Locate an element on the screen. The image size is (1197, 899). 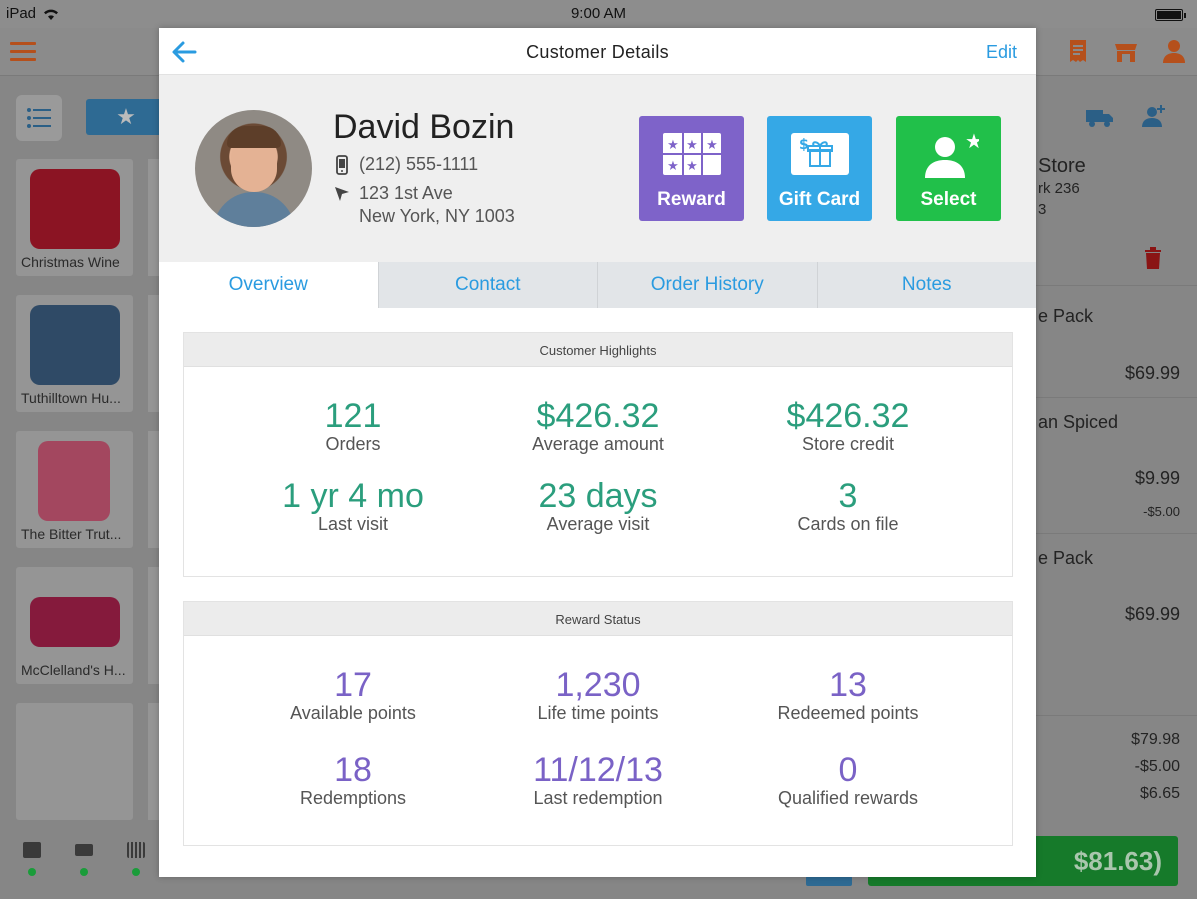
reward-card-icon: ★ ★ ★ ★ ★ is located at coordinates (691, 154).